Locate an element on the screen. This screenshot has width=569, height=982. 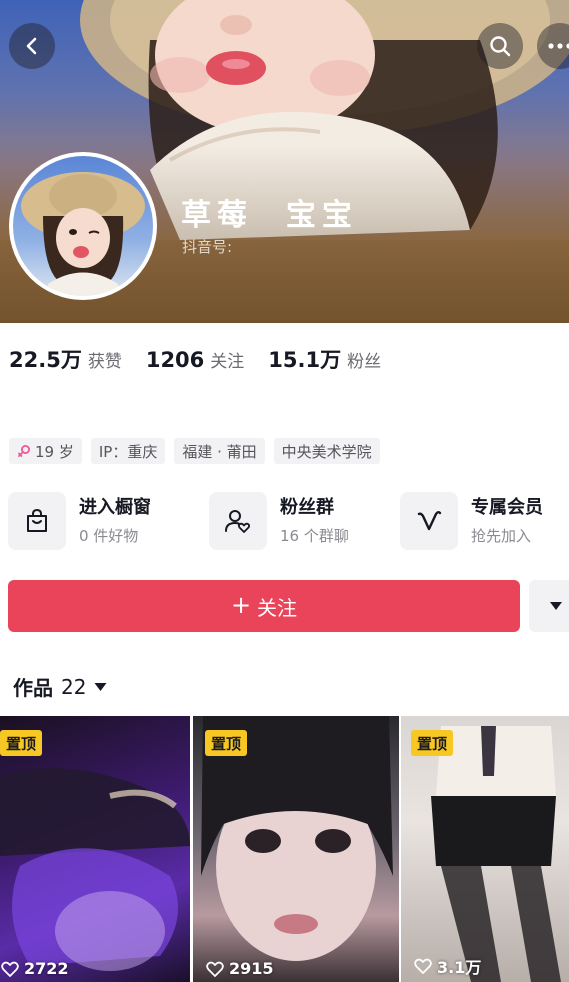
entry-subtitle: 0 件好物 is located at coordinates (109, 535).